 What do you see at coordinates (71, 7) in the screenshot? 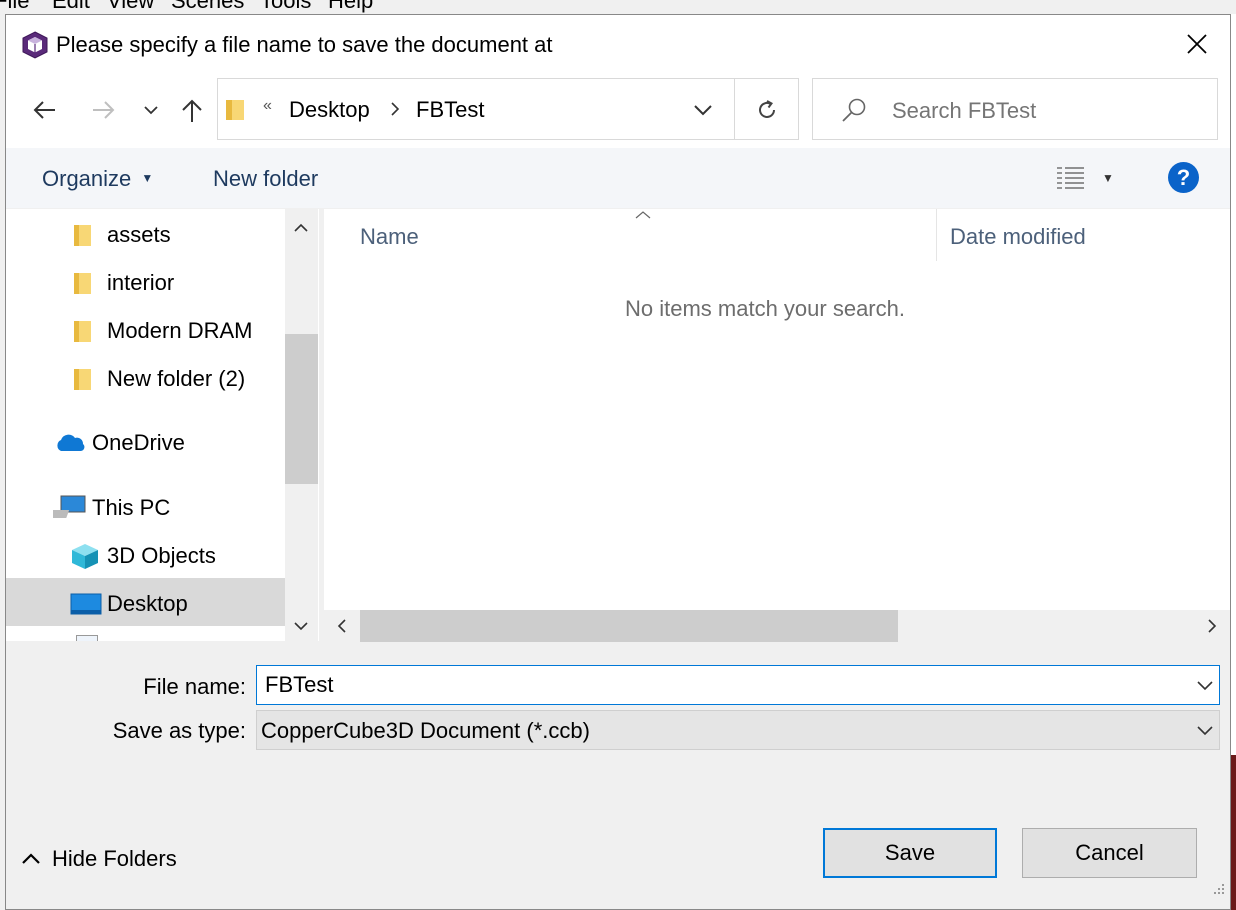
I see `menu-edit: Edit` at bounding box center [71, 7].